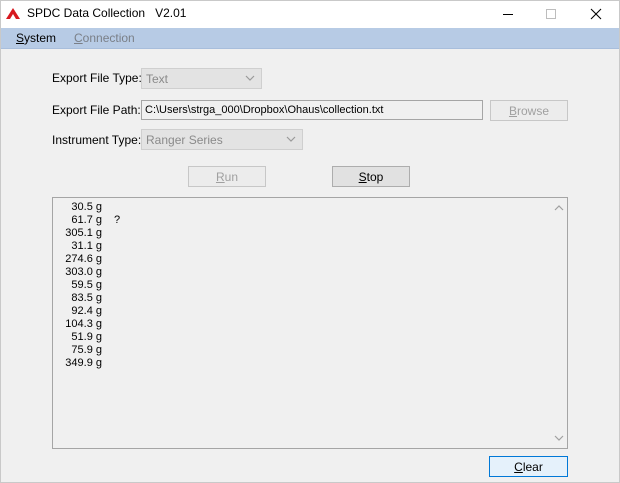 The image size is (620, 483). I want to click on close-icon, so click(596, 14).